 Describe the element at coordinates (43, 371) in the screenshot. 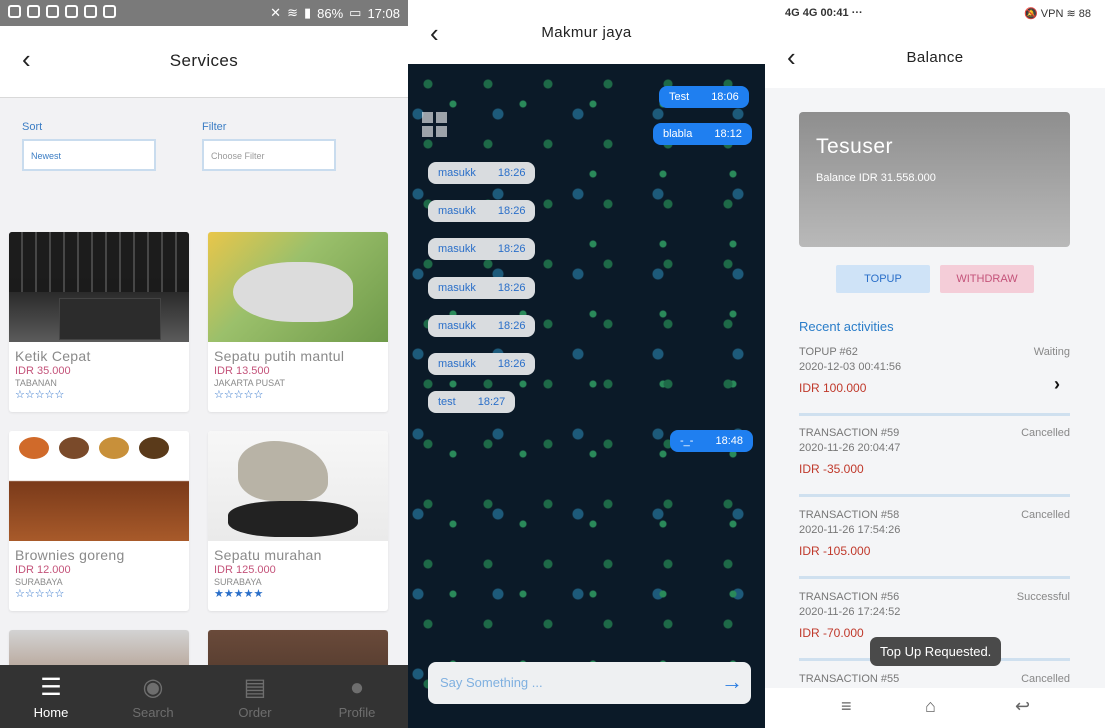

I see `product-price: IDR 35.000` at that location.